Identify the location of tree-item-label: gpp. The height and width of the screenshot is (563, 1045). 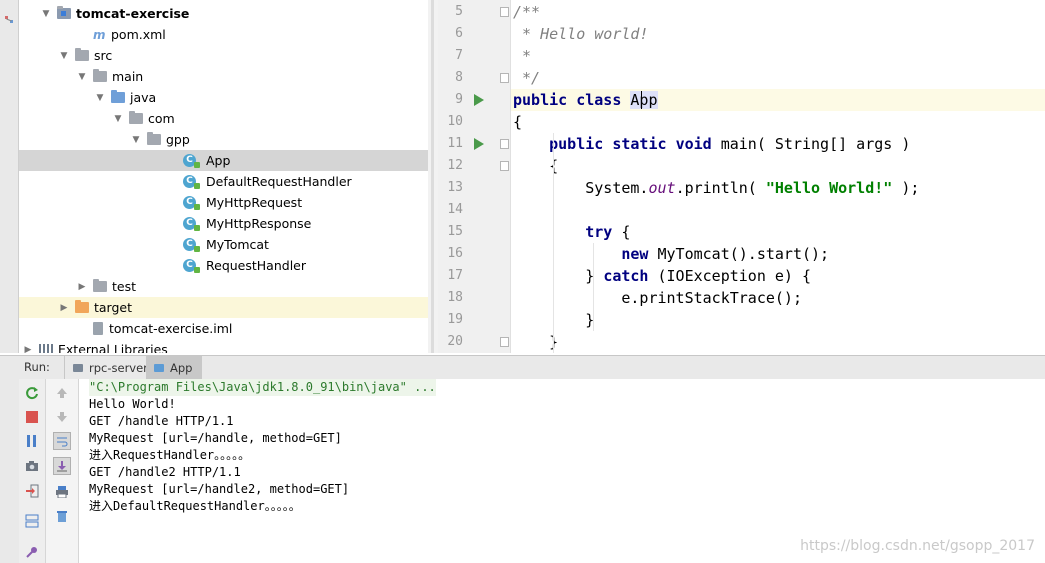
(178, 139).